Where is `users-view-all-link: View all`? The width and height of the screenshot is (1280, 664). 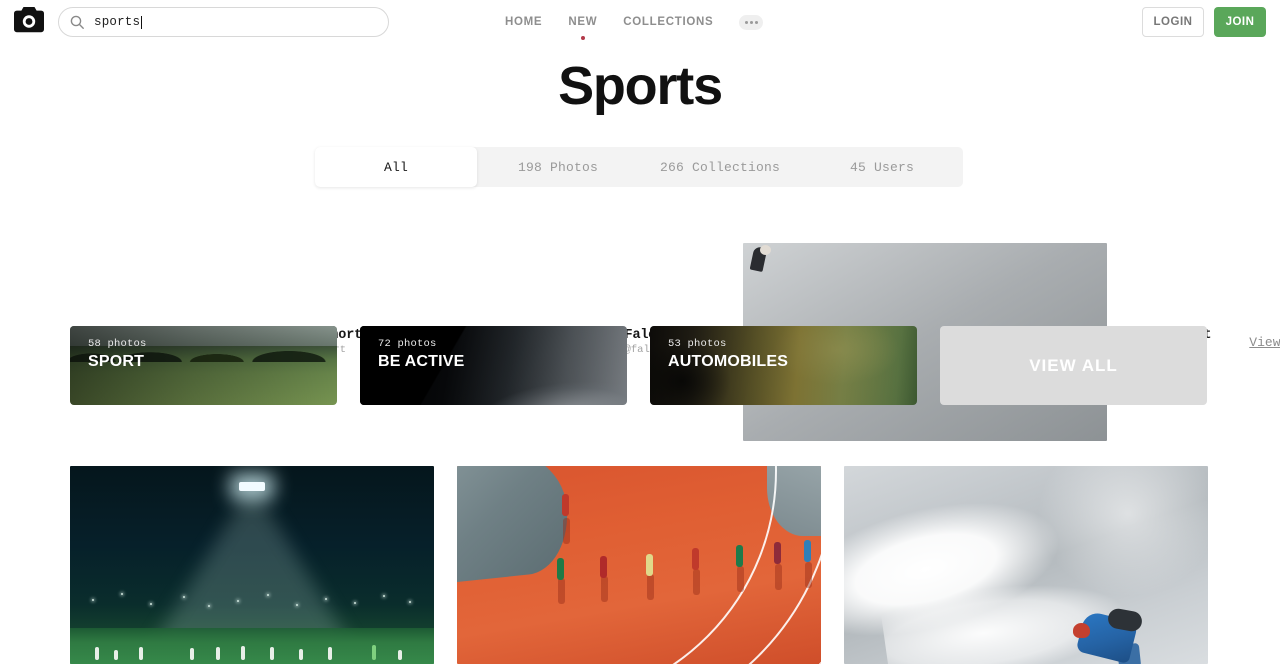
users-view-all-link: View all is located at coordinates (1264, 342).